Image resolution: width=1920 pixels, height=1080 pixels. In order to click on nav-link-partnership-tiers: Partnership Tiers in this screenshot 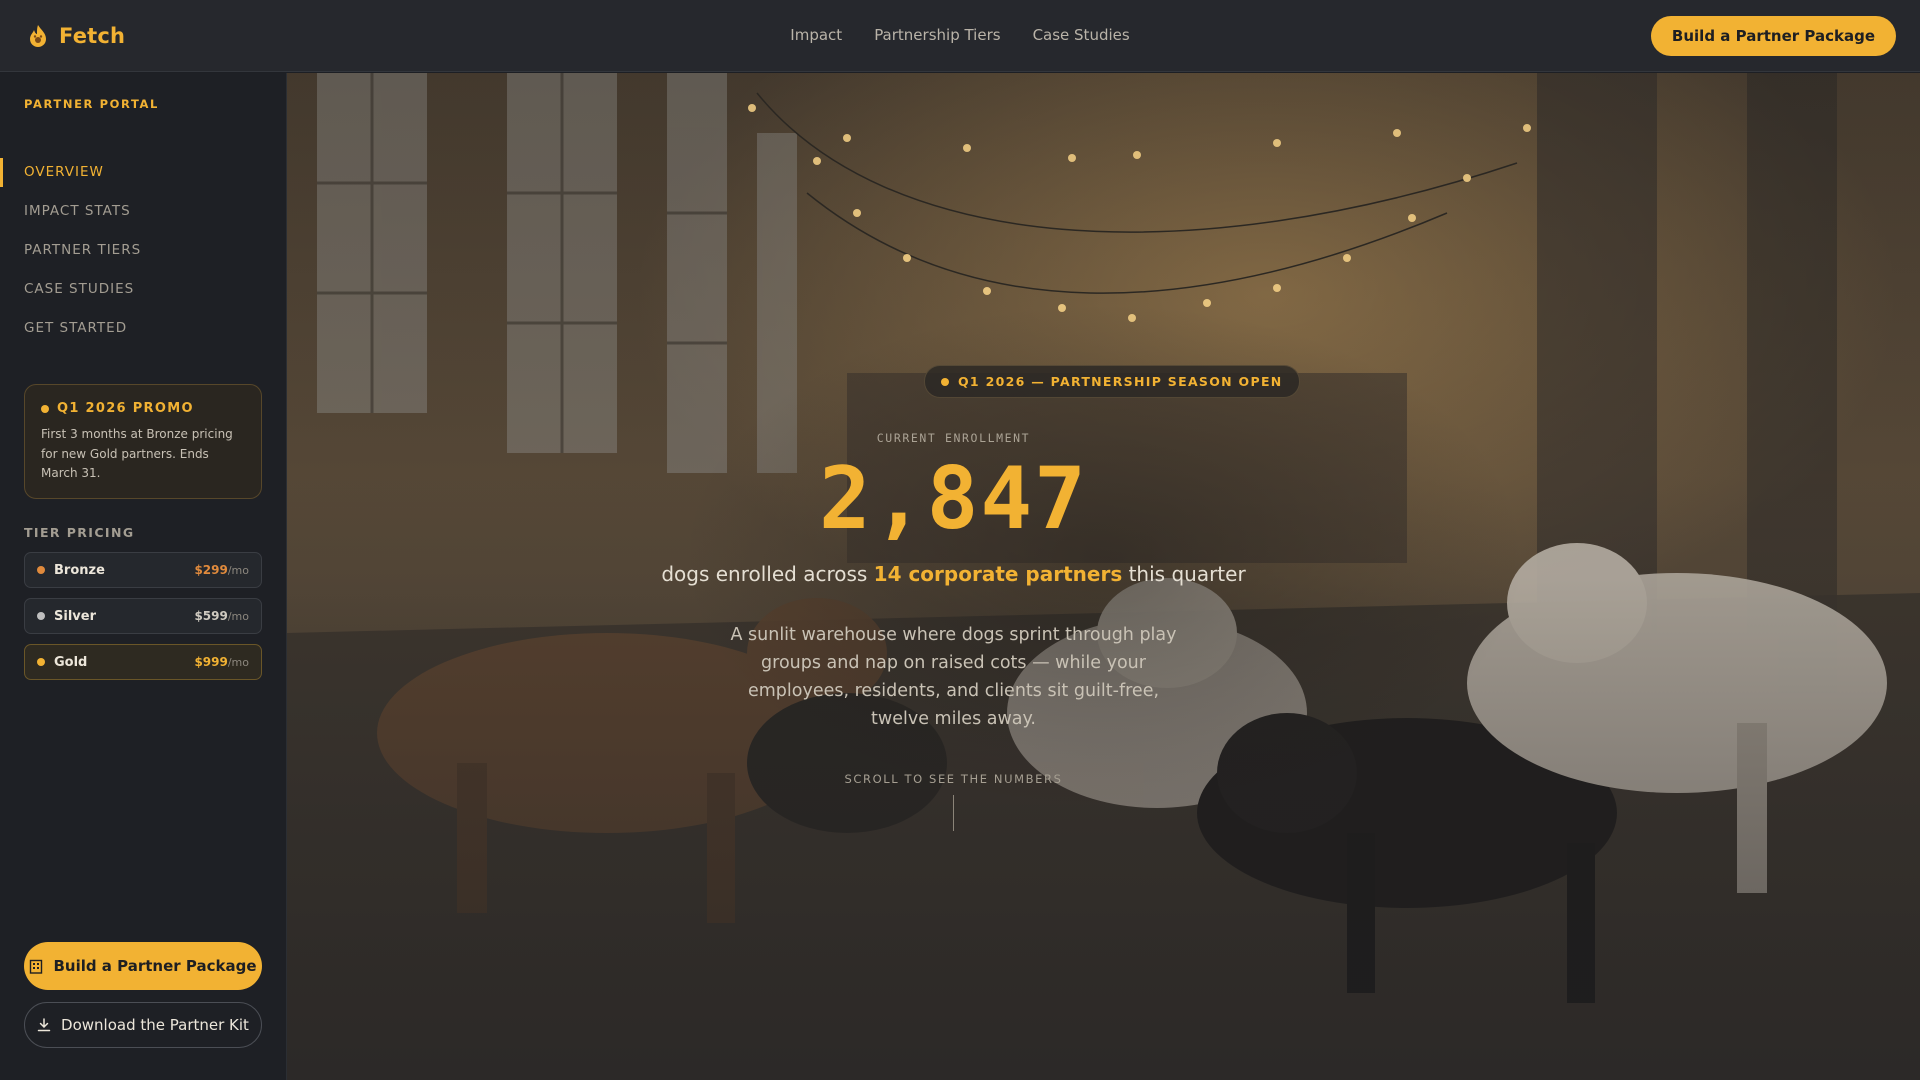, I will do `click(937, 35)`.